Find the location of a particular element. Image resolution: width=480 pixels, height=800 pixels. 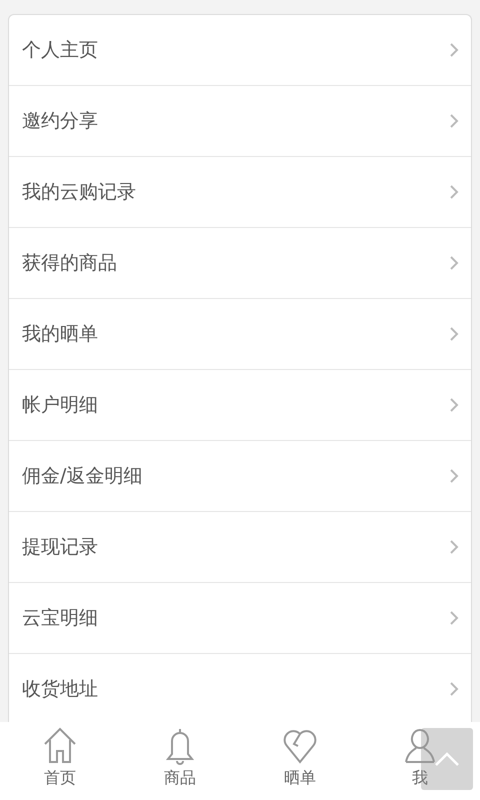

menu-item: 邀约分享 is located at coordinates (240, 121).